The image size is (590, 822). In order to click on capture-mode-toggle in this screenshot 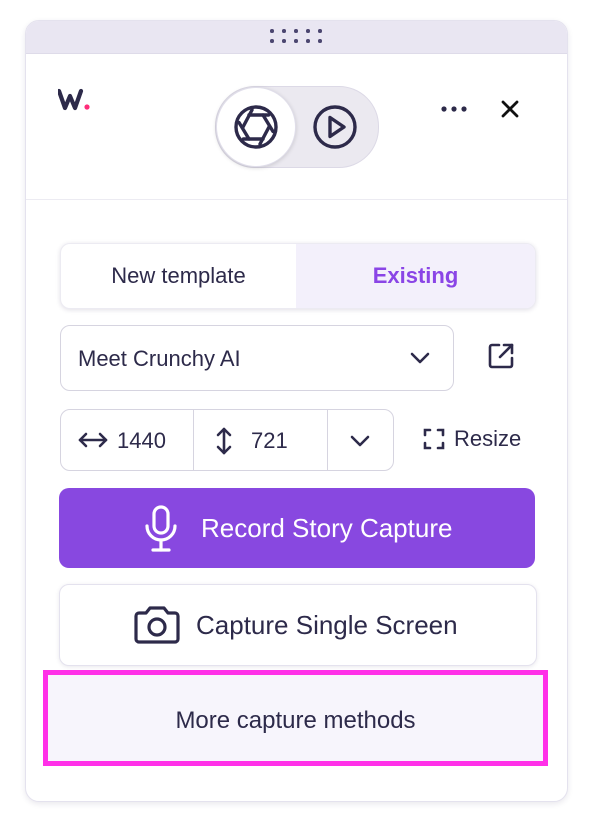, I will do `click(297, 127)`.